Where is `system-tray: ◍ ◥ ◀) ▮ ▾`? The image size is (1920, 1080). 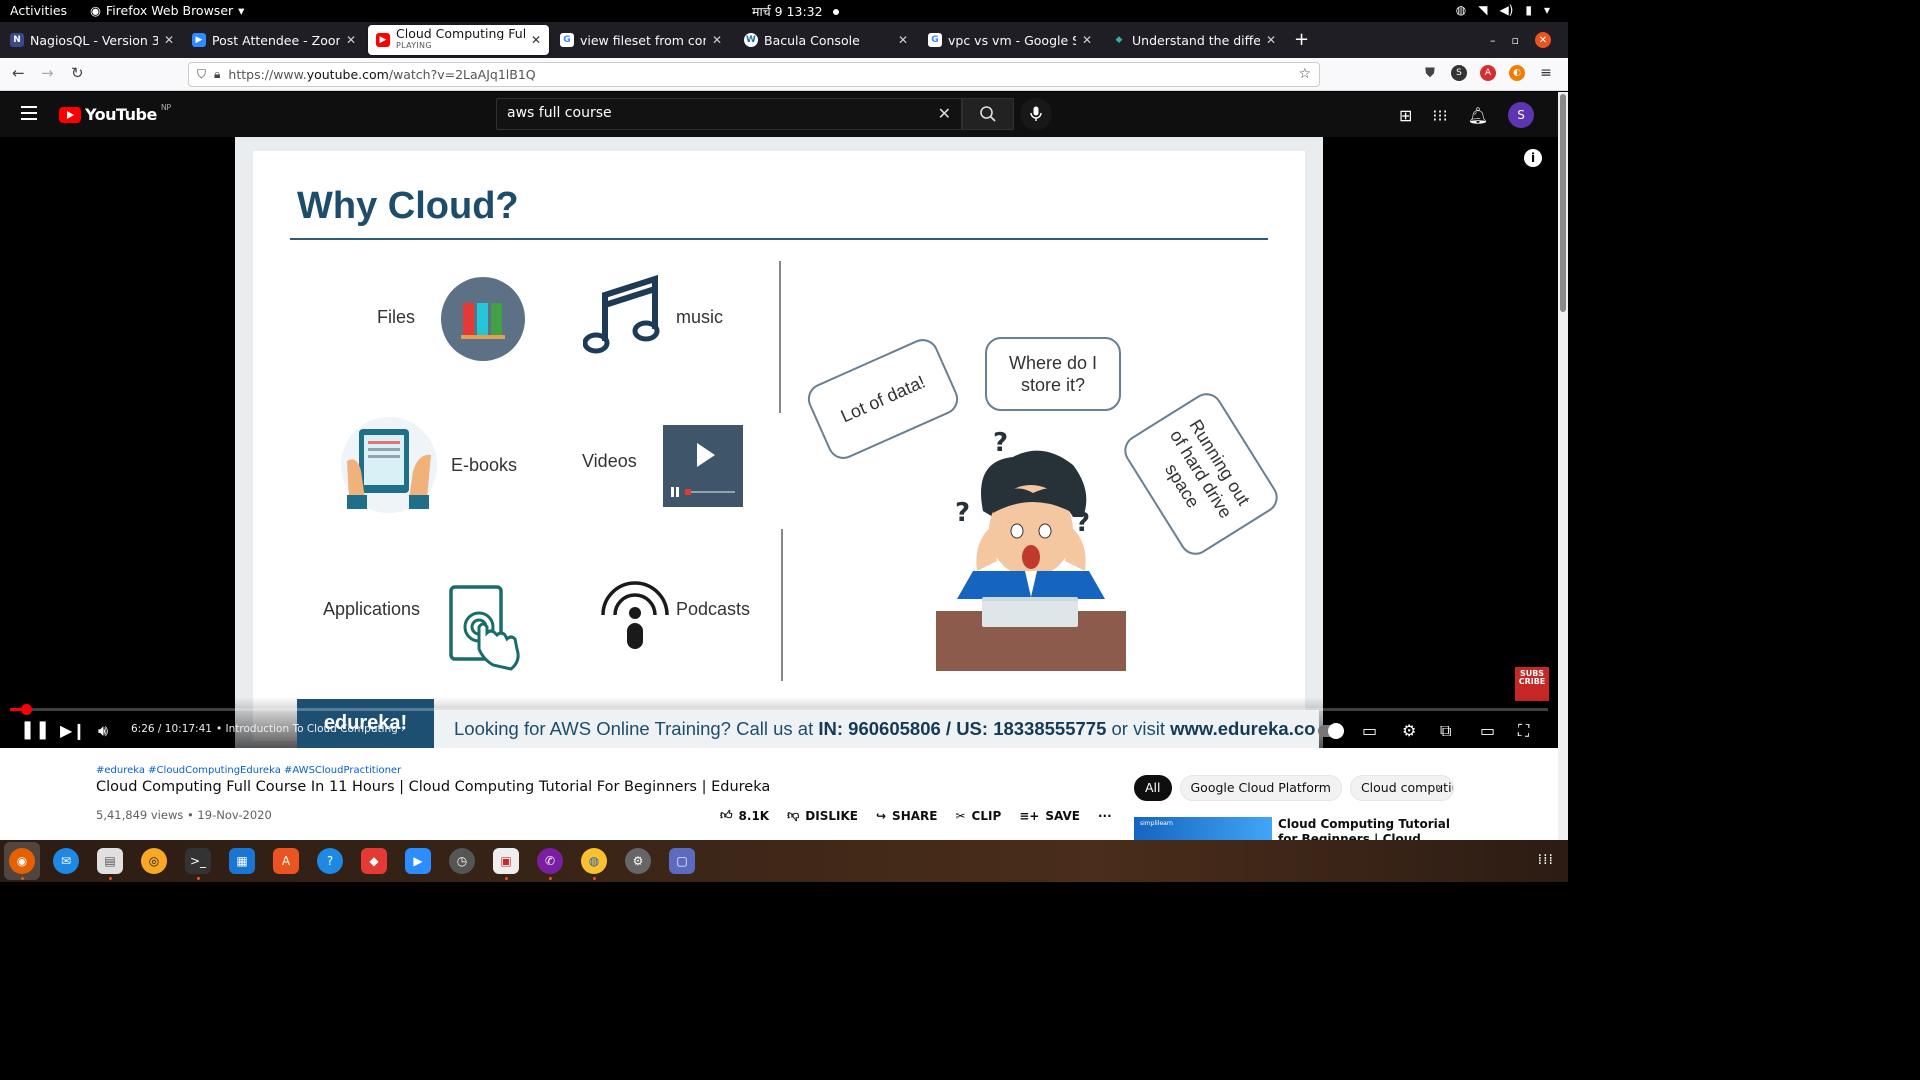 system-tray: ◍ ◥ ◀) ▮ ▾ is located at coordinates (1503, 10).